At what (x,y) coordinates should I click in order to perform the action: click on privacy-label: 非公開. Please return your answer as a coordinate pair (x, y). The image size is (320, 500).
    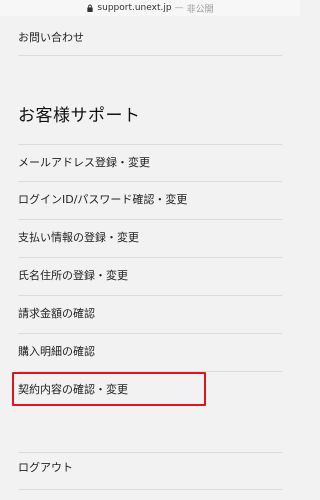
    Looking at the image, I should click on (200, 9).